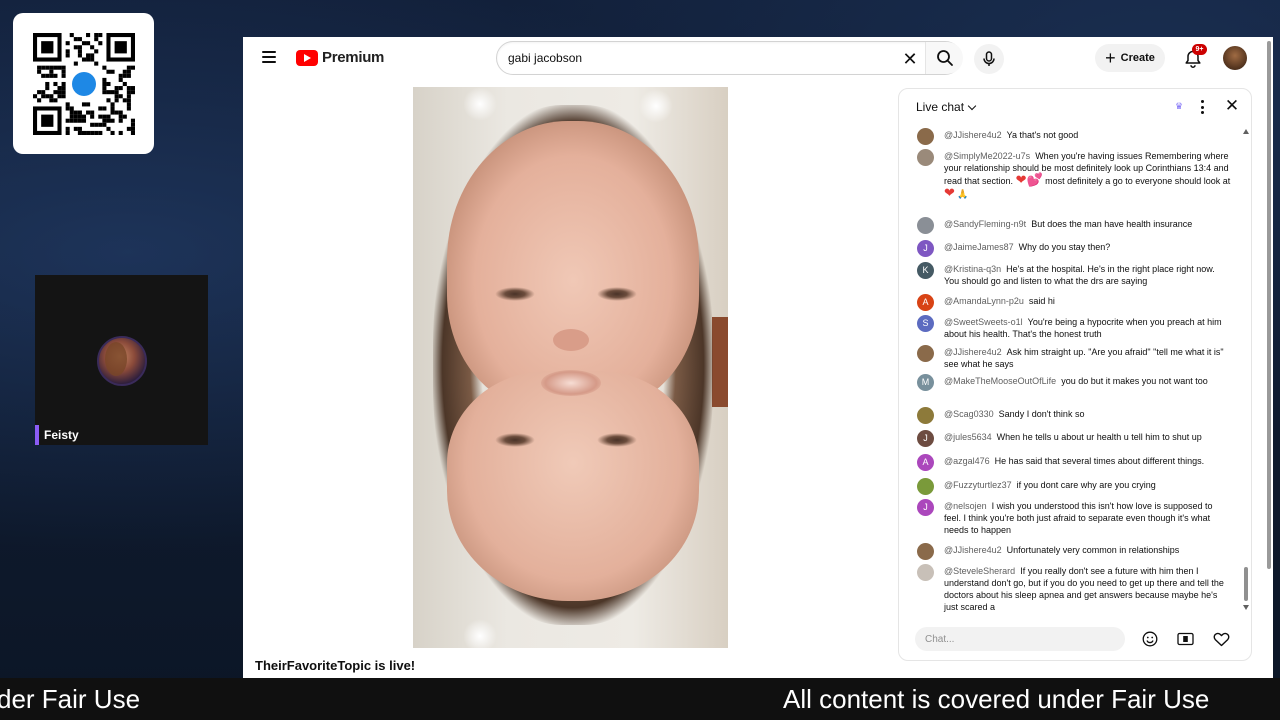  What do you see at coordinates (1064, 247) in the screenshot?
I see `chat-text: Why do you stay then?` at bounding box center [1064, 247].